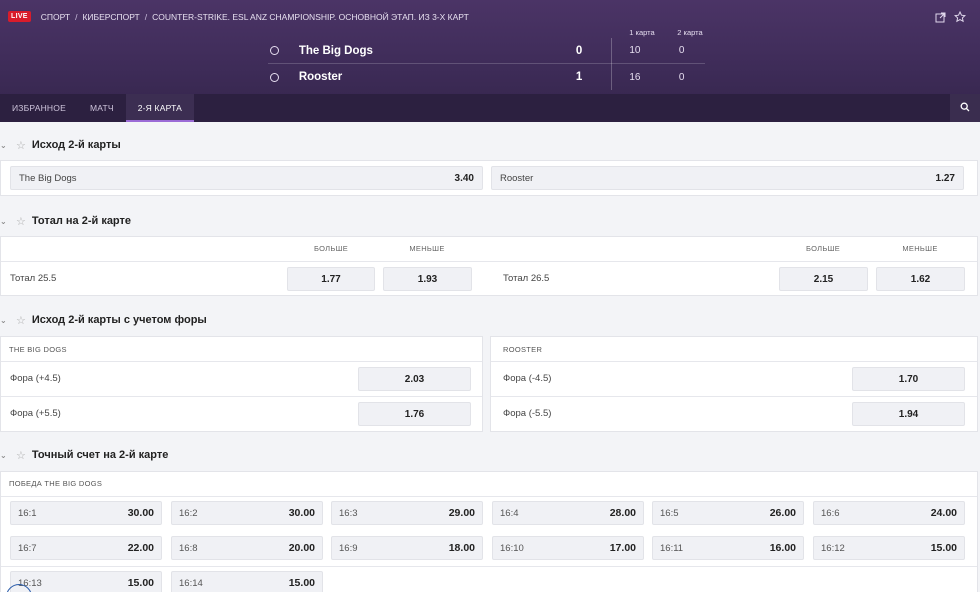 This screenshot has width=980, height=592. Describe the element at coordinates (247, 513) in the screenshot. I see `exact-score-button: 16:2 30.00` at that location.